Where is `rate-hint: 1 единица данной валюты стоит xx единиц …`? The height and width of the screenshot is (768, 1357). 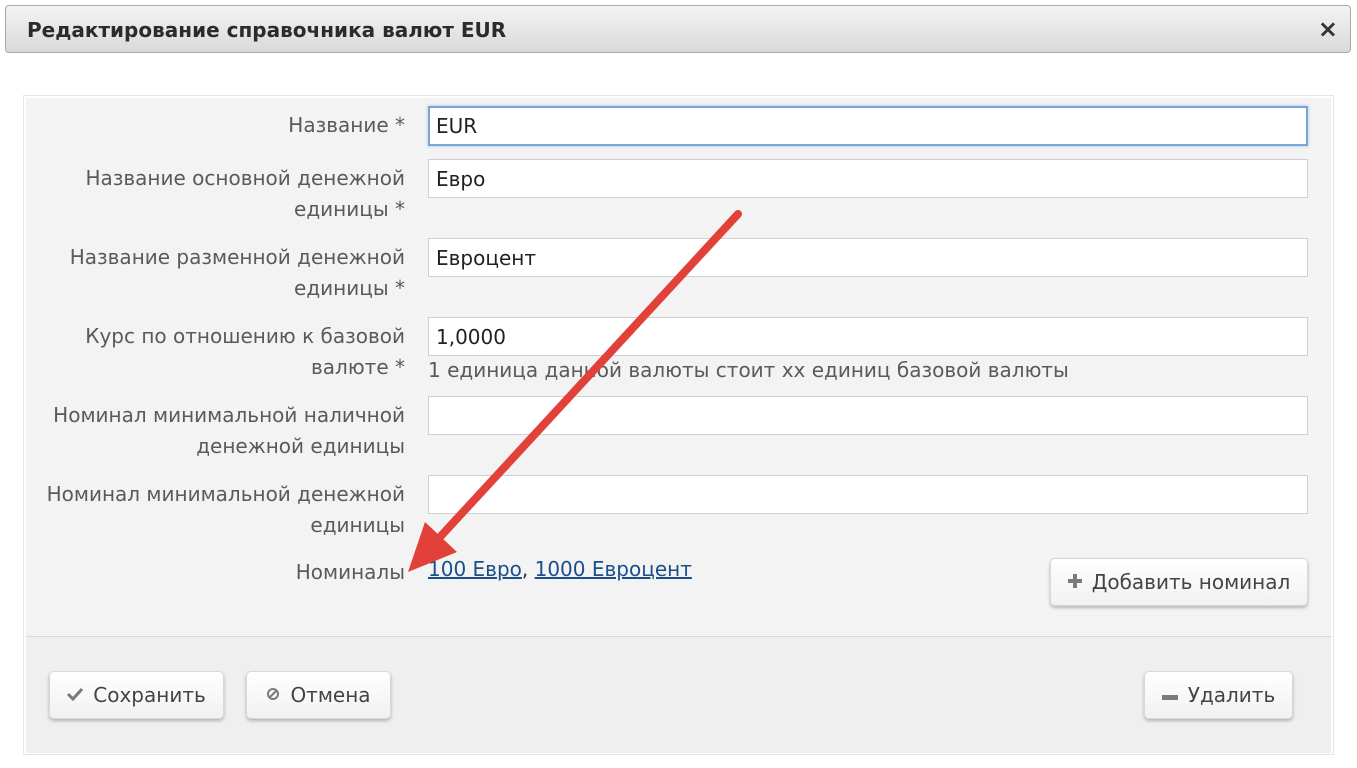 rate-hint: 1 единица данной валюты стоит xx единиц … is located at coordinates (748, 370).